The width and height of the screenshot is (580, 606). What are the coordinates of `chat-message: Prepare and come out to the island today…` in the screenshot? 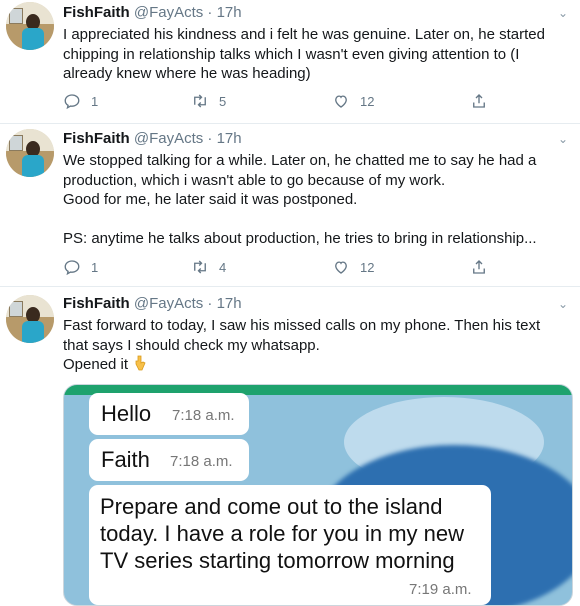 It's located at (282, 533).